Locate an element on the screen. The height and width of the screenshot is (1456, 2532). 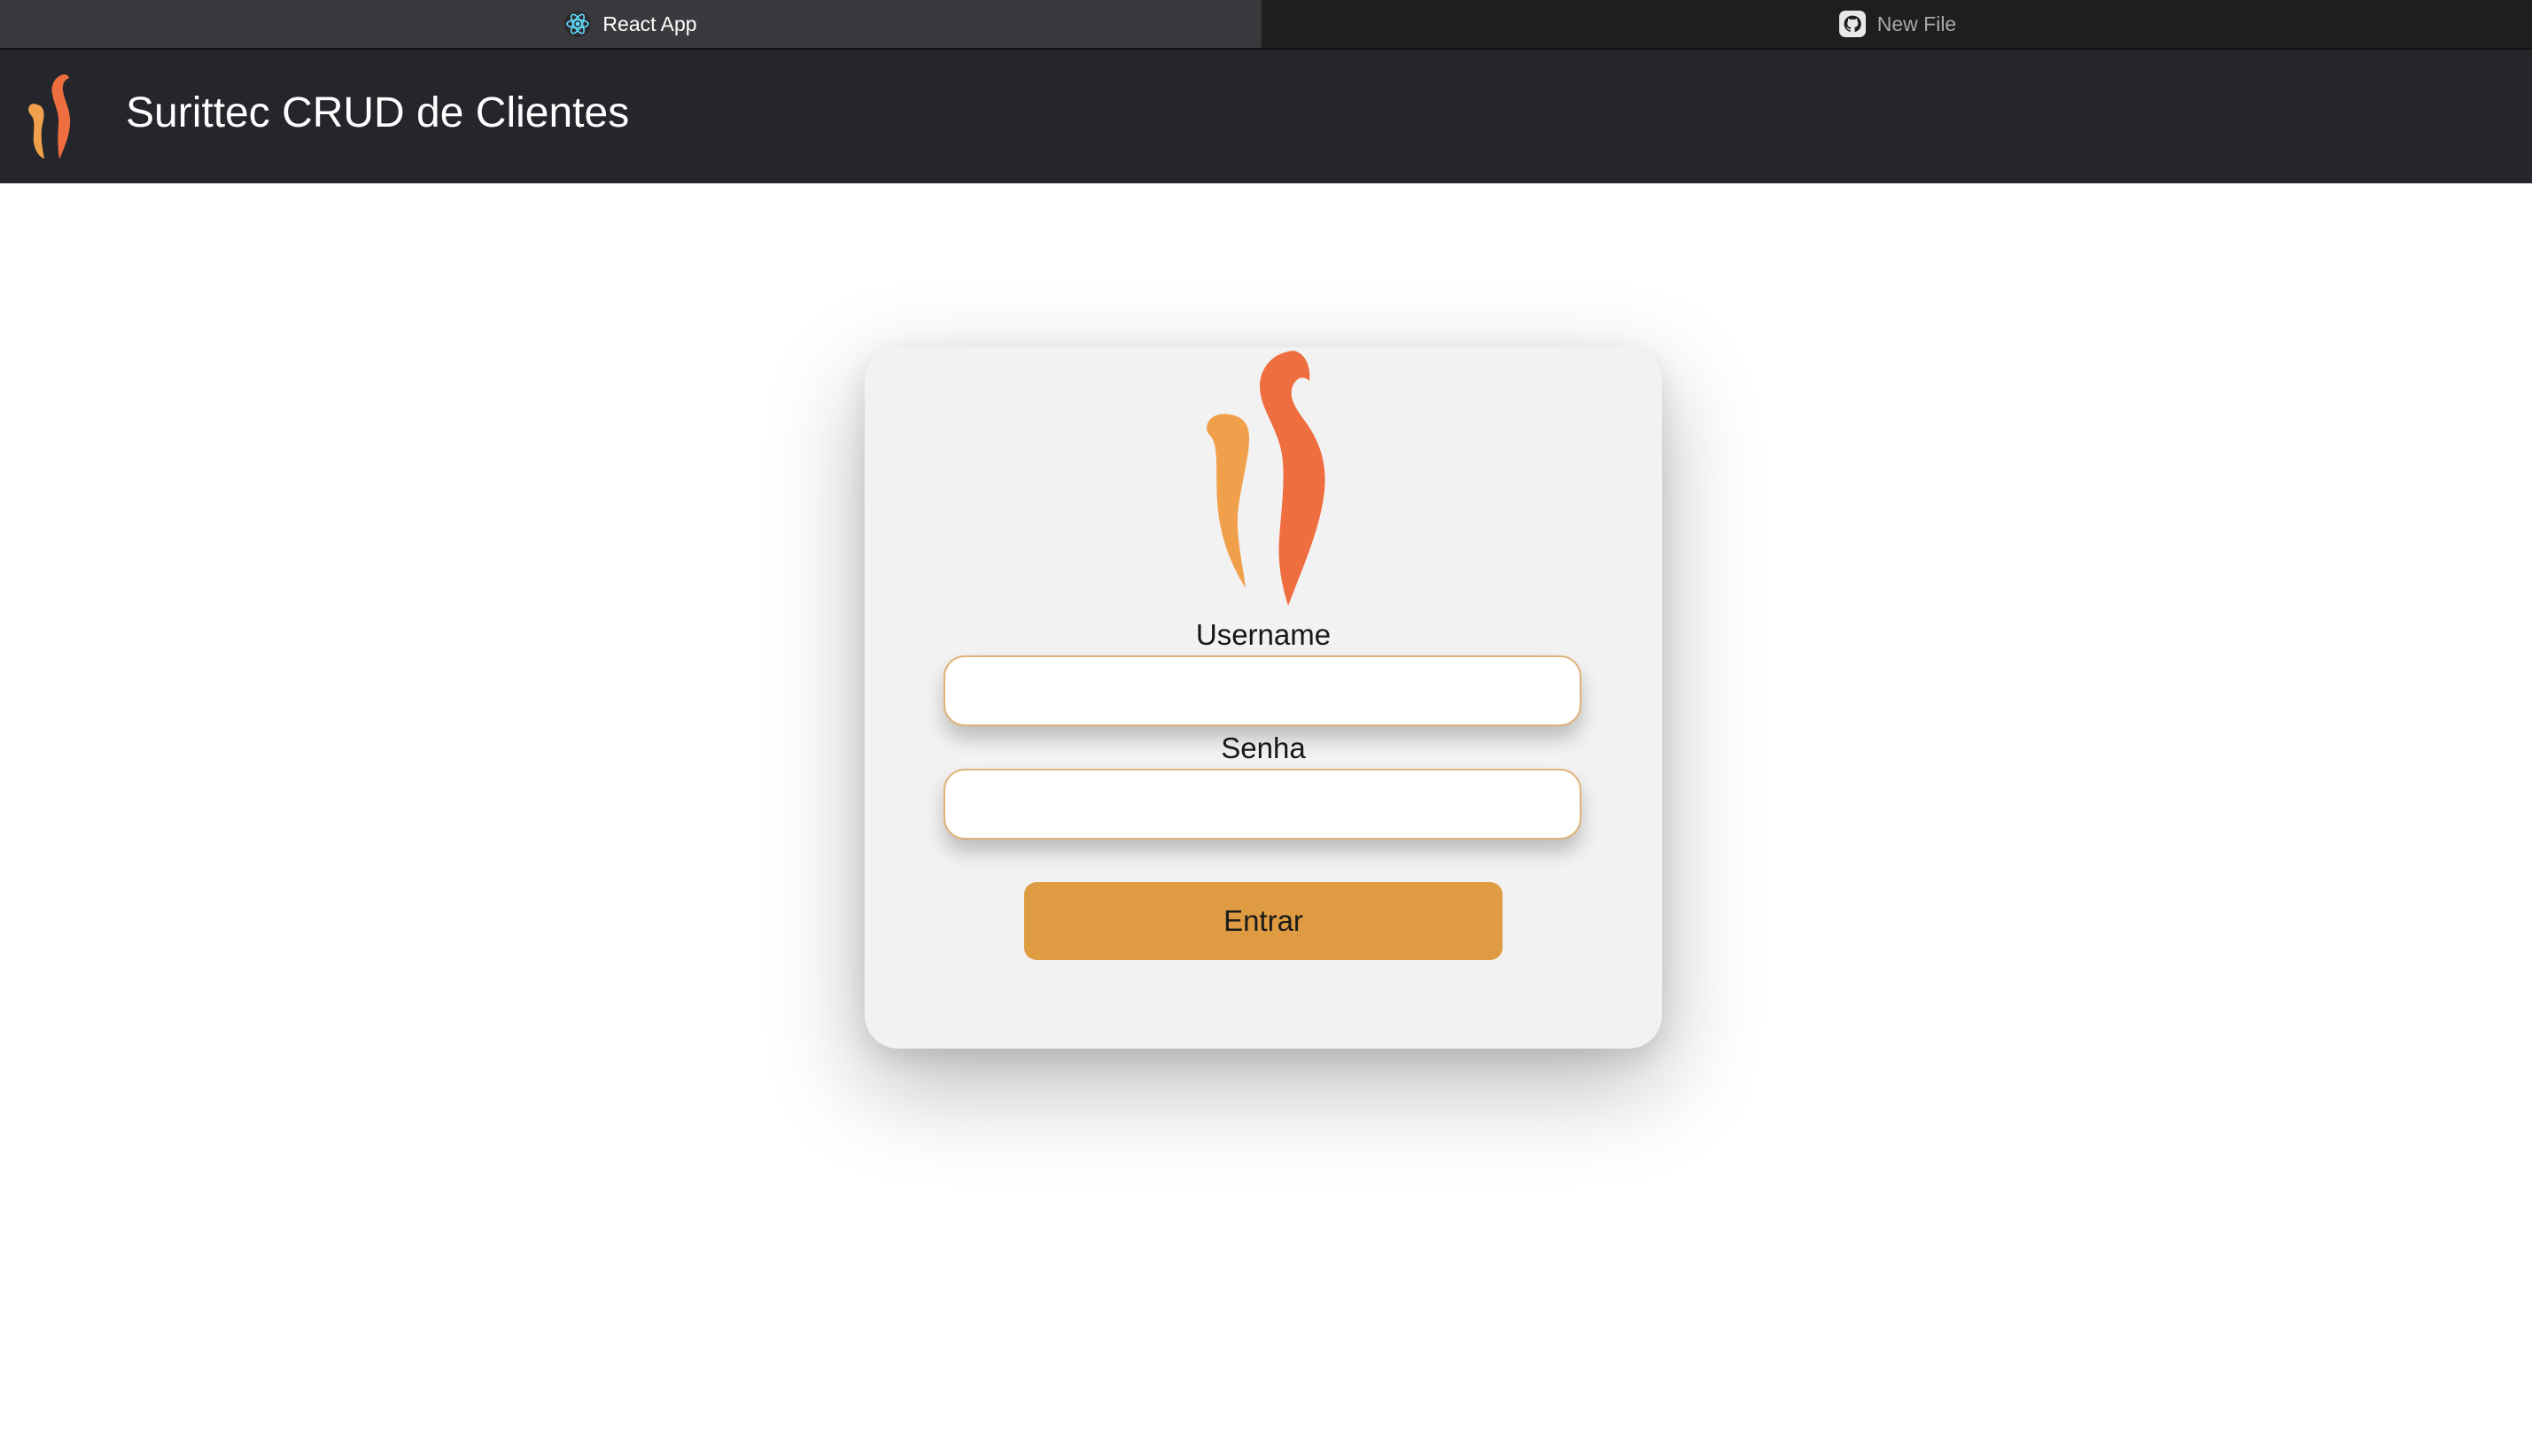
browser-tab-bar: React App New File is located at coordinates (1266, 25).